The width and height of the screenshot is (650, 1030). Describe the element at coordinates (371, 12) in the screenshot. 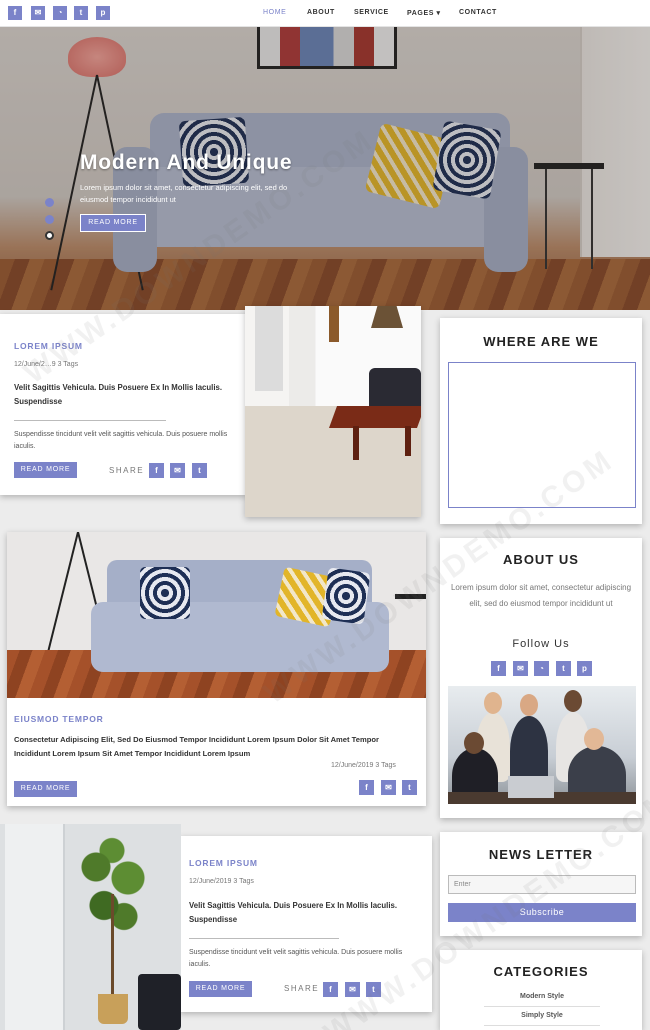

I see `nav-service: SERVICE` at that location.